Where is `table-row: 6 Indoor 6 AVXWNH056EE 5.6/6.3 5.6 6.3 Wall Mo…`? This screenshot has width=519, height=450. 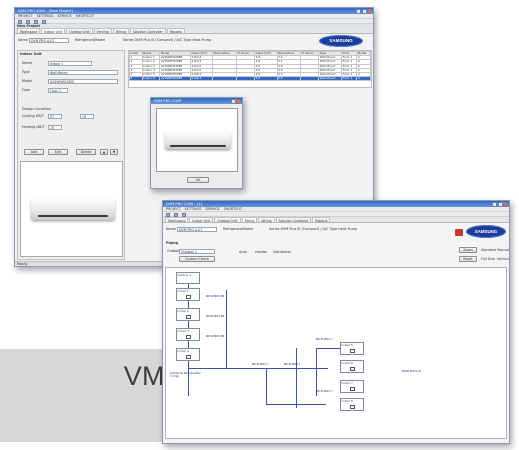
table-row: 6 Indoor 6 AVXWNH056EE 5.6/6.3 5.6 6.3 Wall Mo… is located at coordinates (250, 79).